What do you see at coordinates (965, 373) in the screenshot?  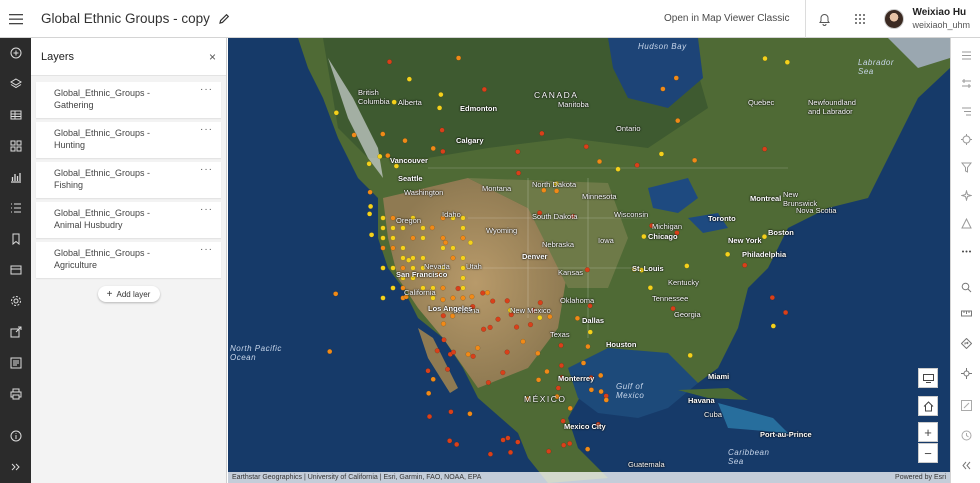 I see `location-icon` at bounding box center [965, 373].